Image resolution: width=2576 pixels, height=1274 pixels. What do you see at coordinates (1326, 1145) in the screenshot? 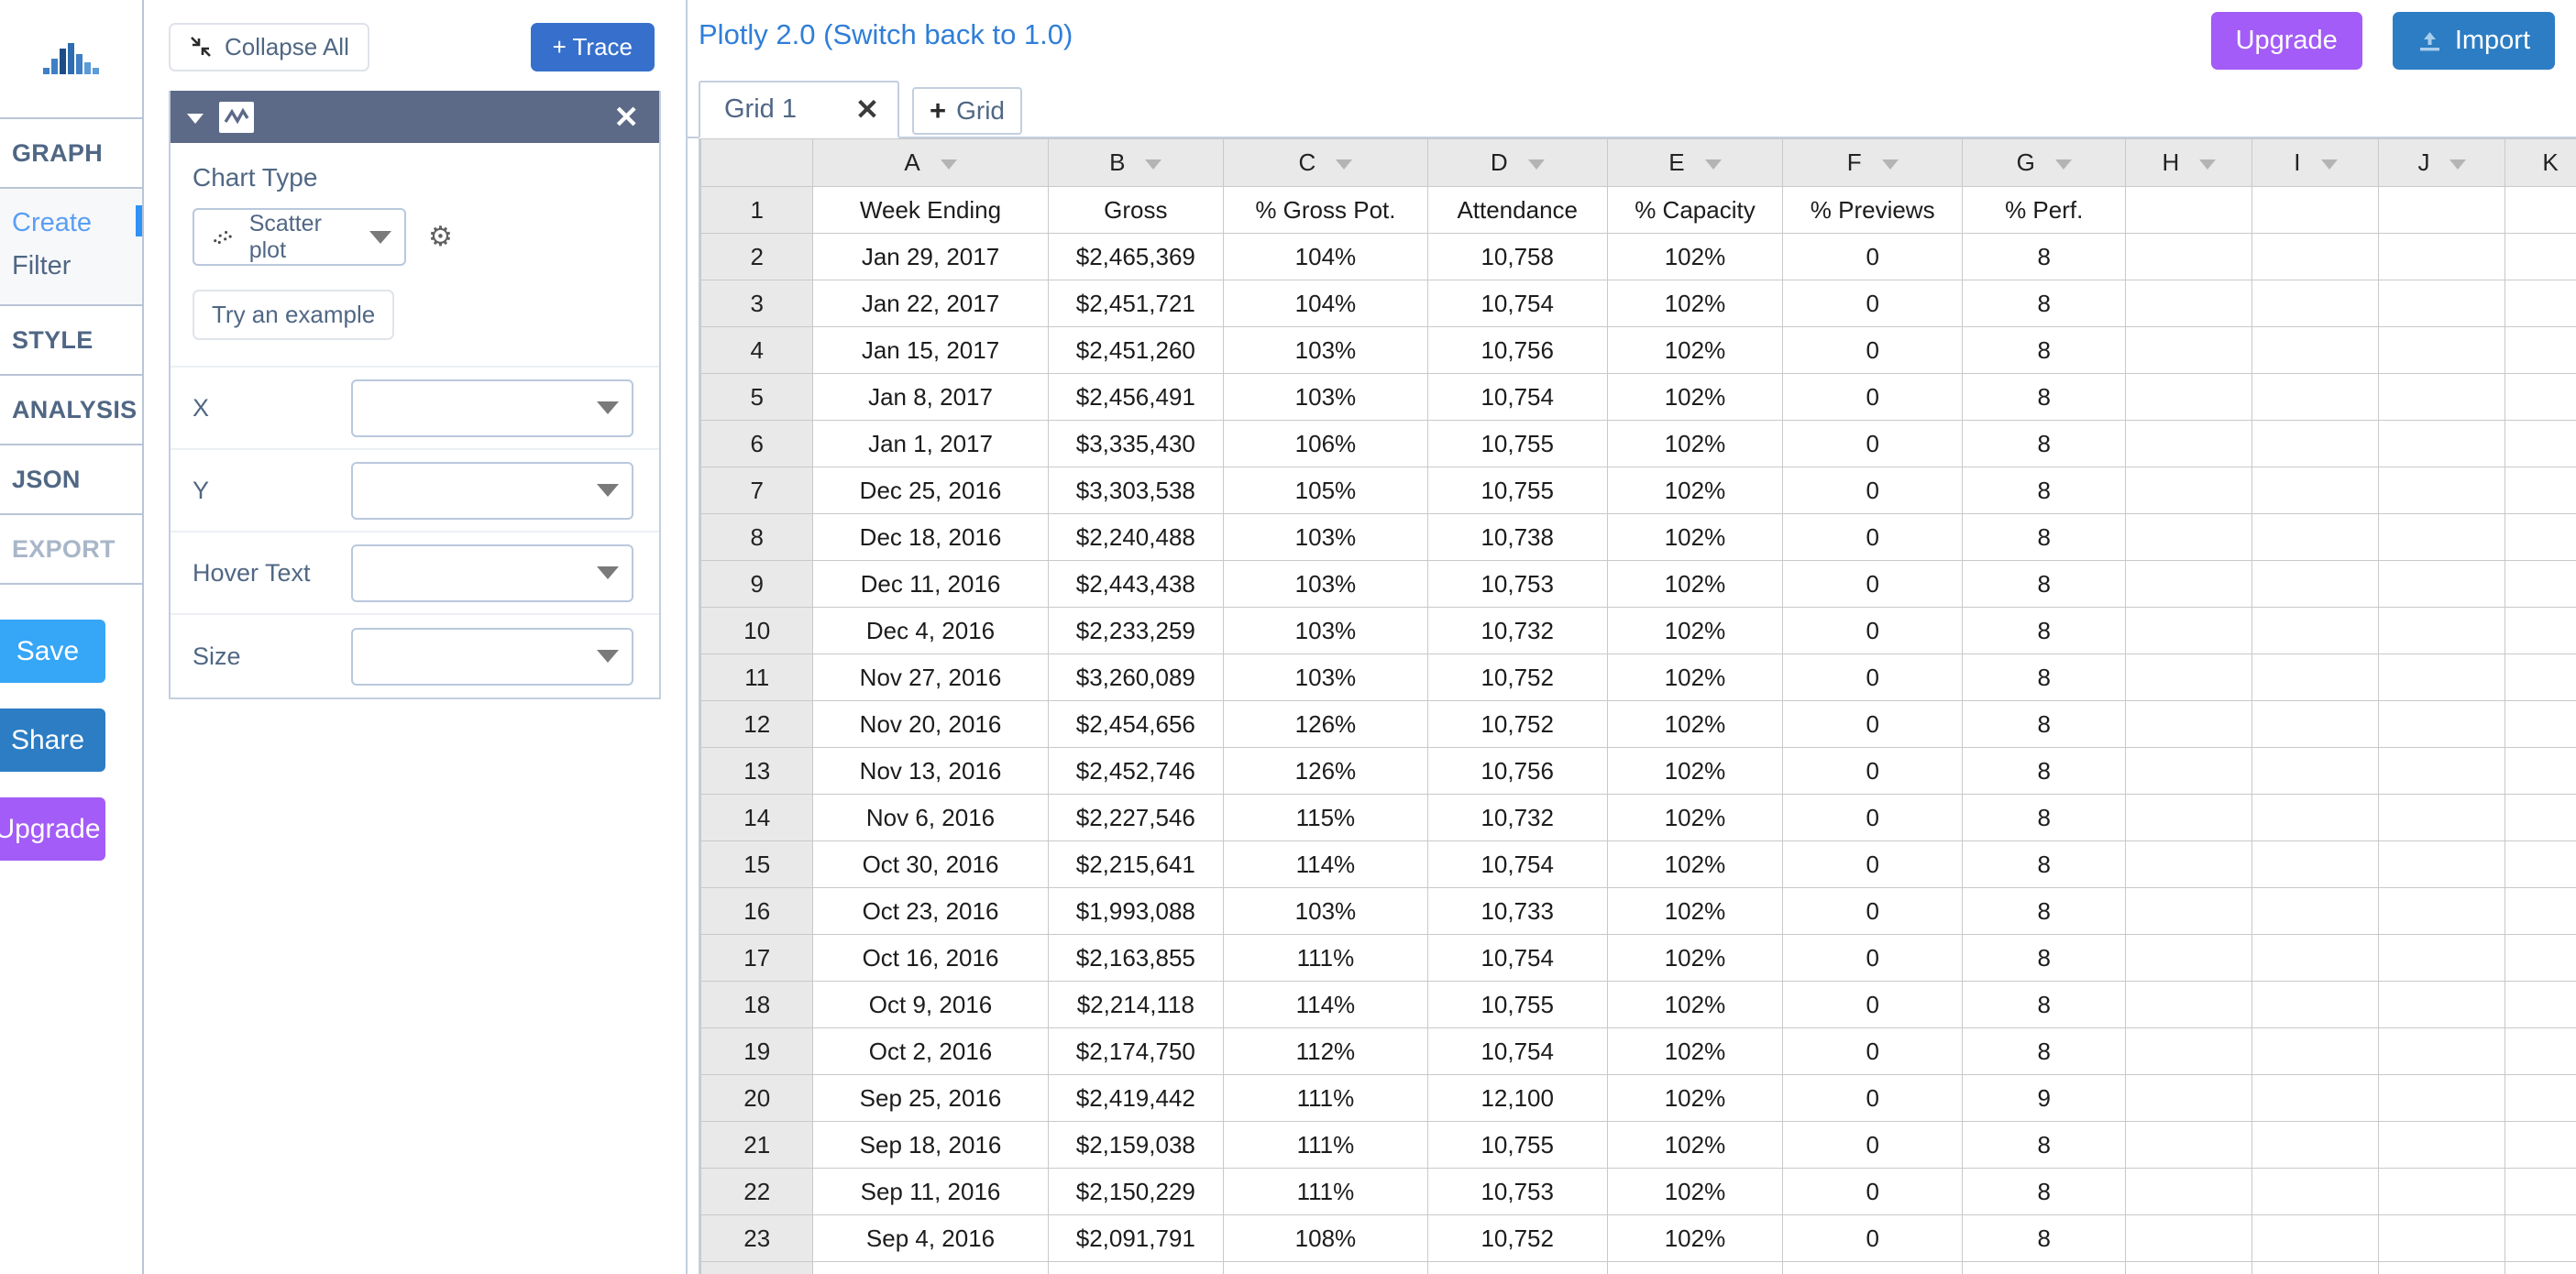
I see `grid-cell: 111%` at bounding box center [1326, 1145].